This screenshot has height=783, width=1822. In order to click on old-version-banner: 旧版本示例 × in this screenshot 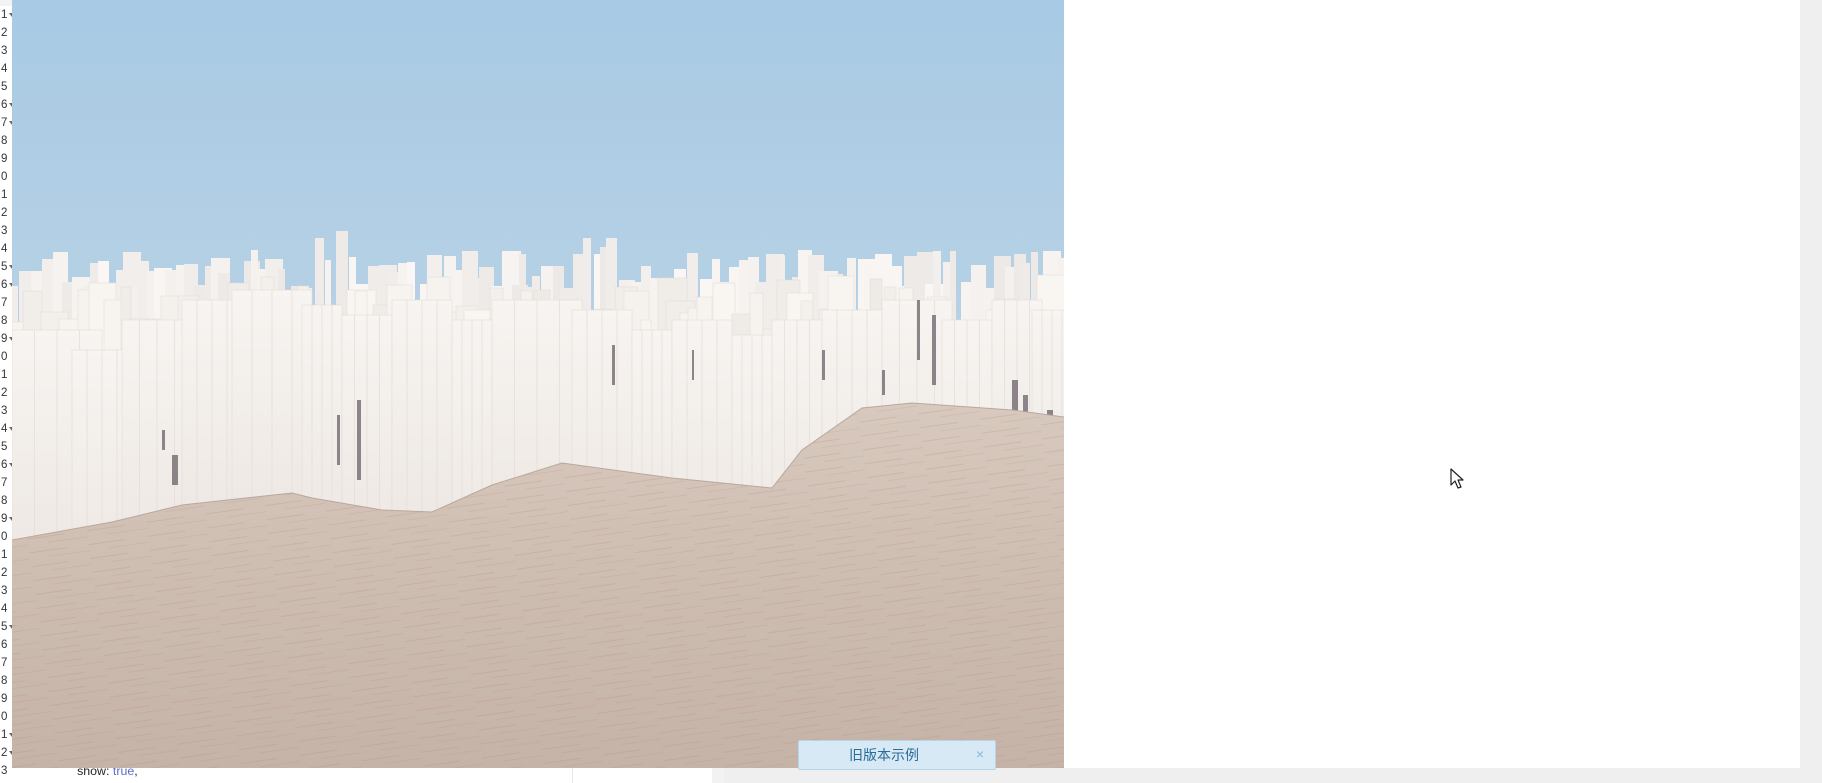, I will do `click(897, 755)`.